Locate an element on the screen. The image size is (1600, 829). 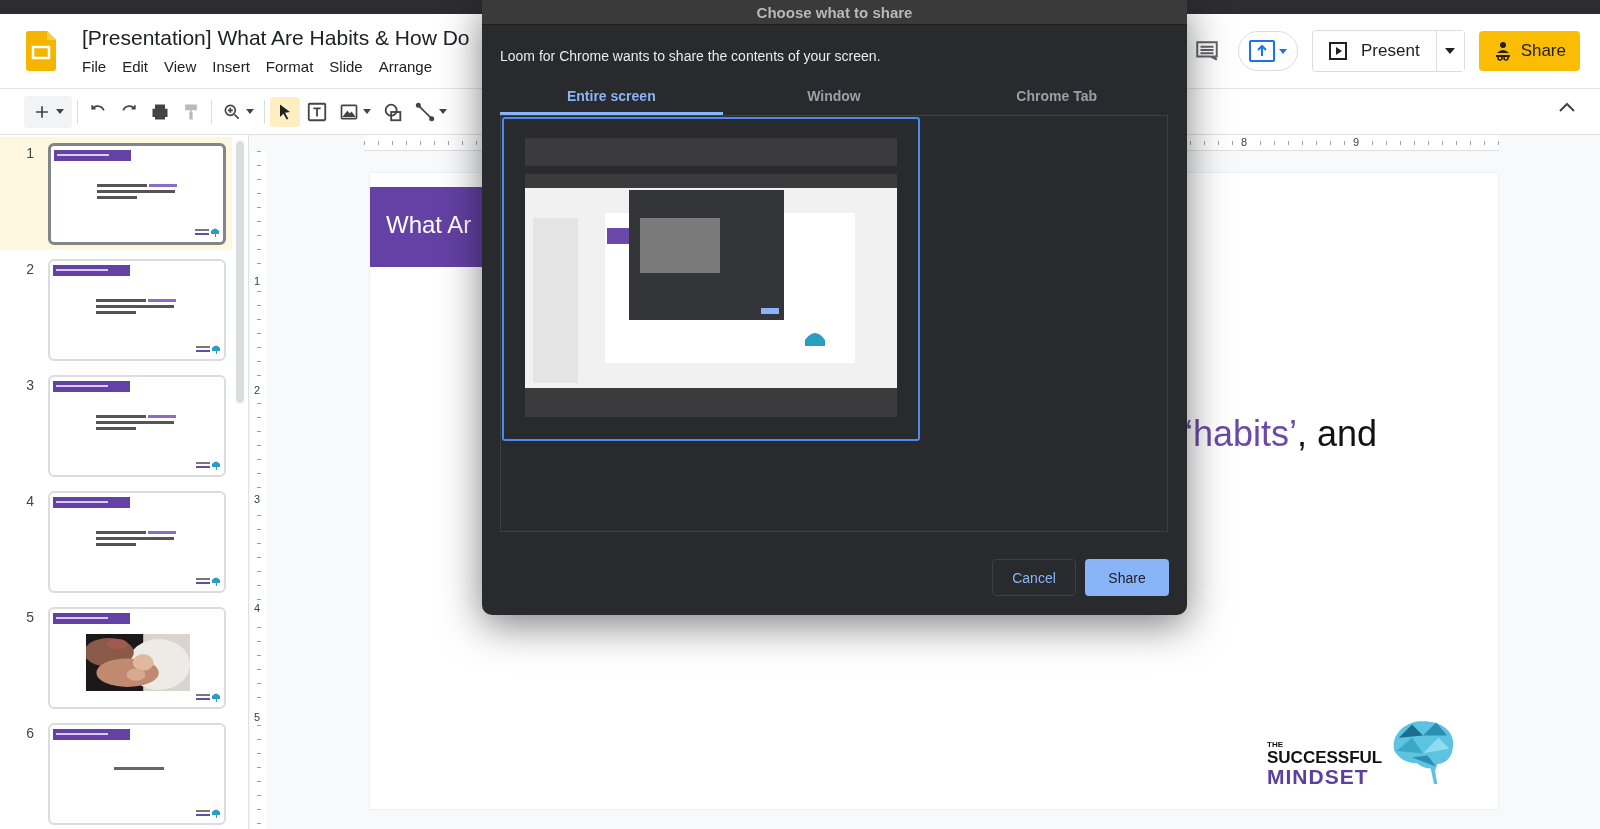
slide-number: 6 is located at coordinates (30, 732).